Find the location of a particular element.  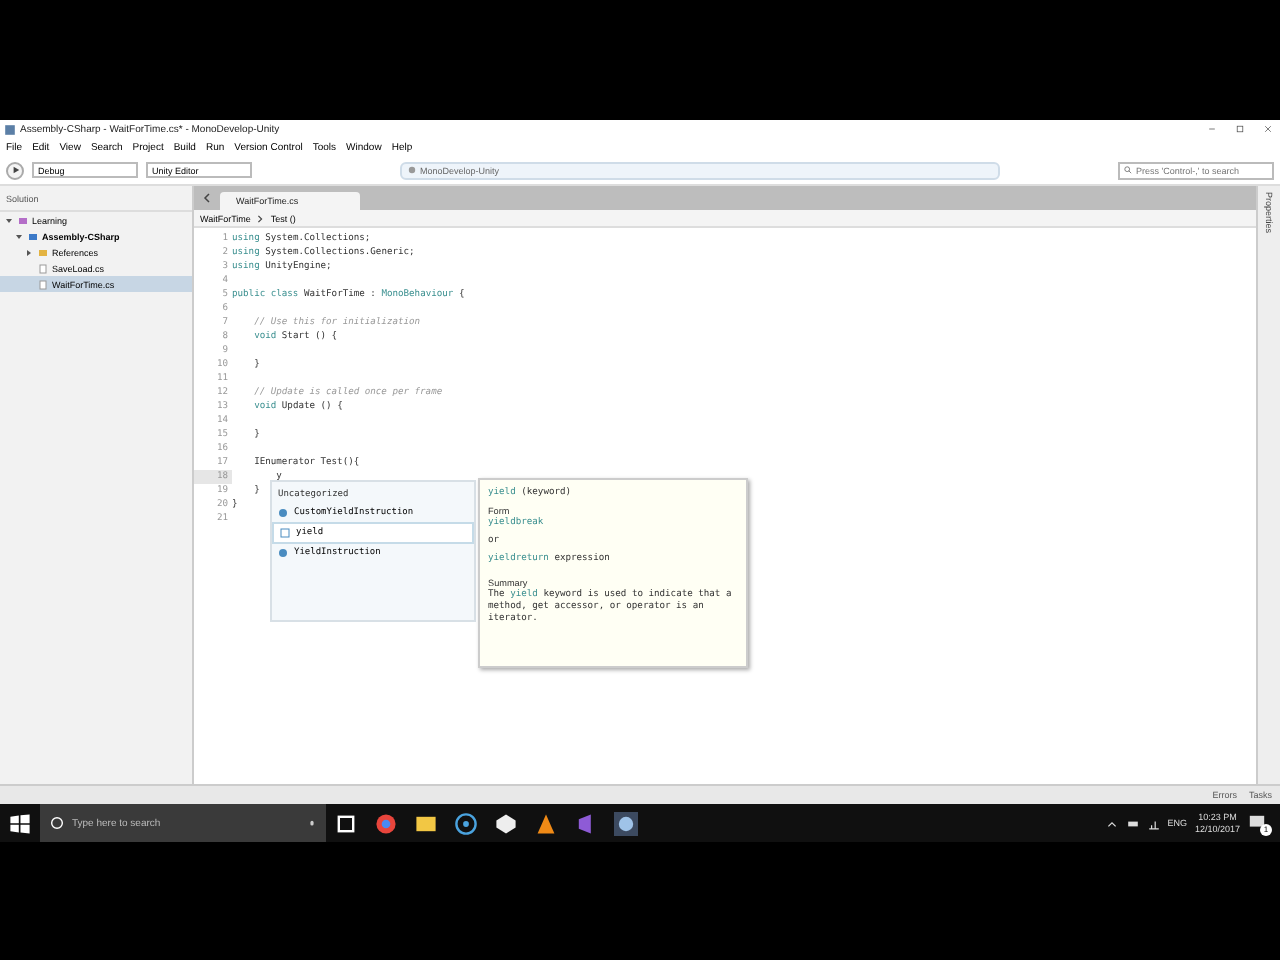

disc-icon is located at coordinates (466, 823).